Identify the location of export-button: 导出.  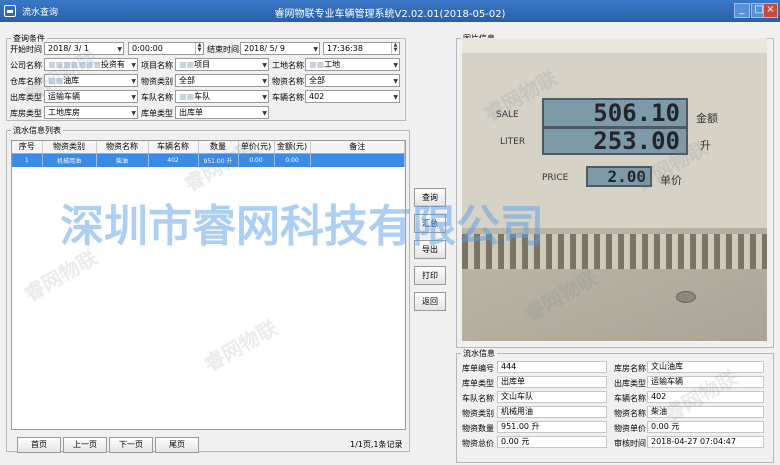
(430, 249).